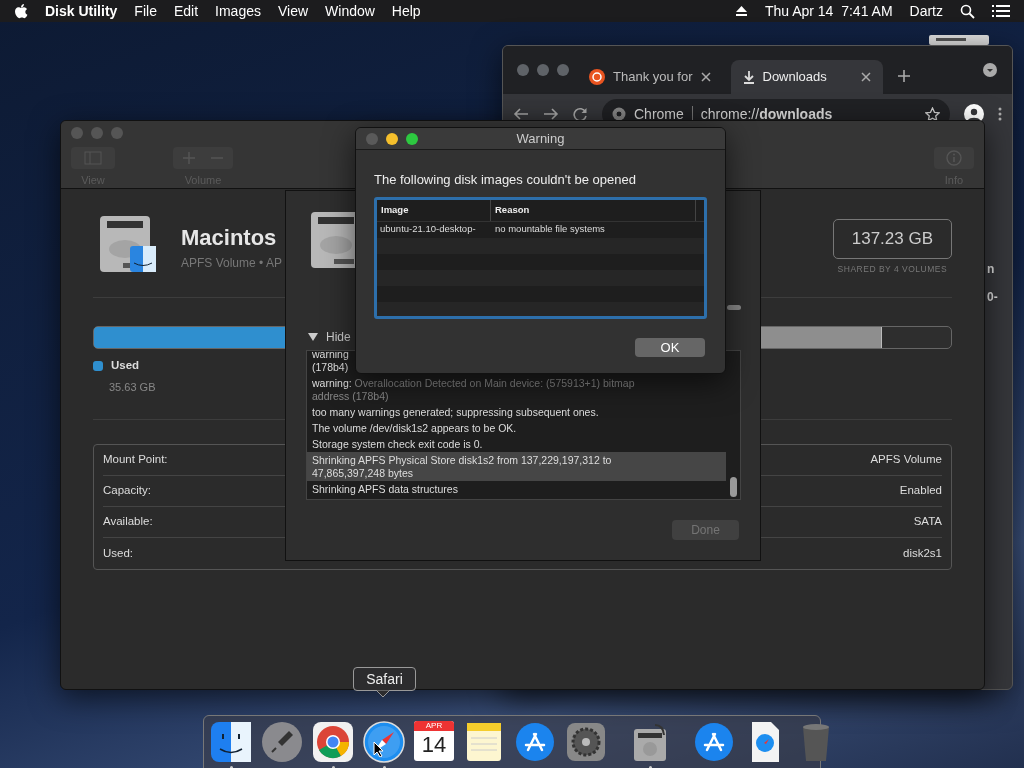  What do you see at coordinates (551, 114) in the screenshot?
I see `forward-arrow-icon` at bounding box center [551, 114].